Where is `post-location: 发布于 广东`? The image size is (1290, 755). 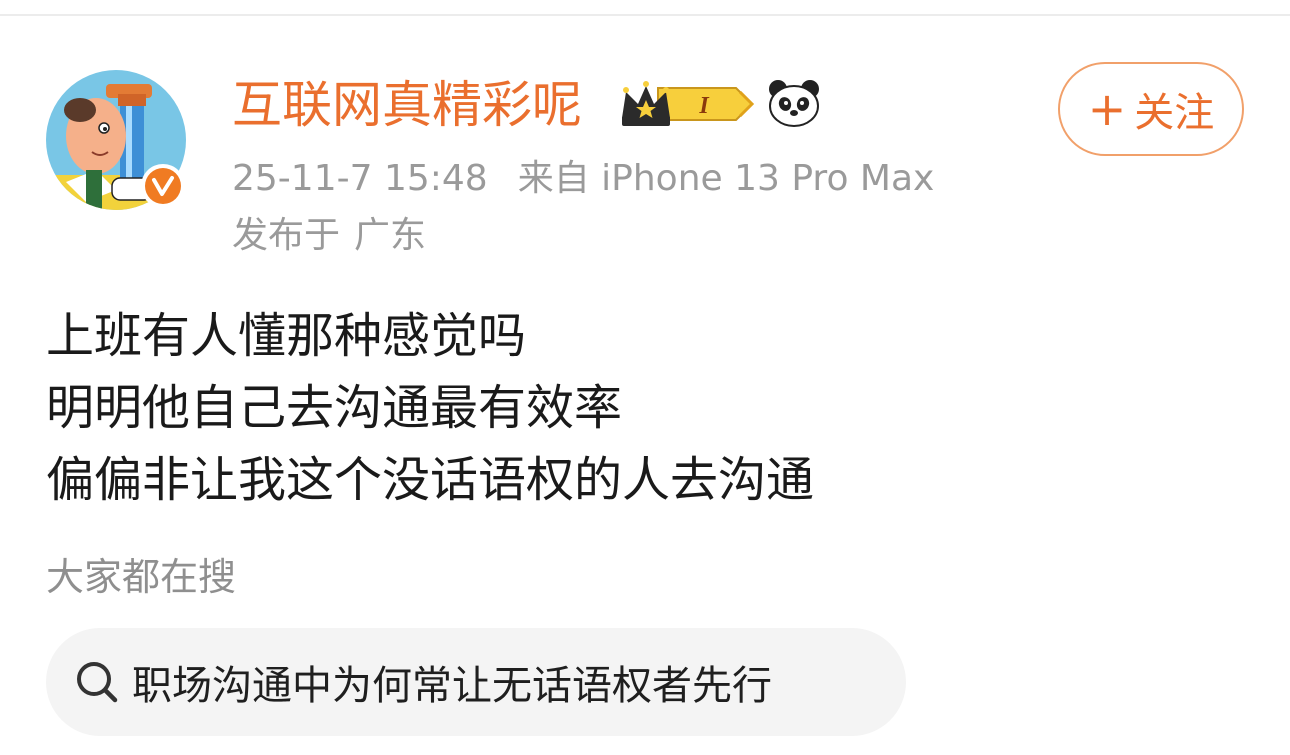 post-location: 发布于 广东 is located at coordinates (329, 236).